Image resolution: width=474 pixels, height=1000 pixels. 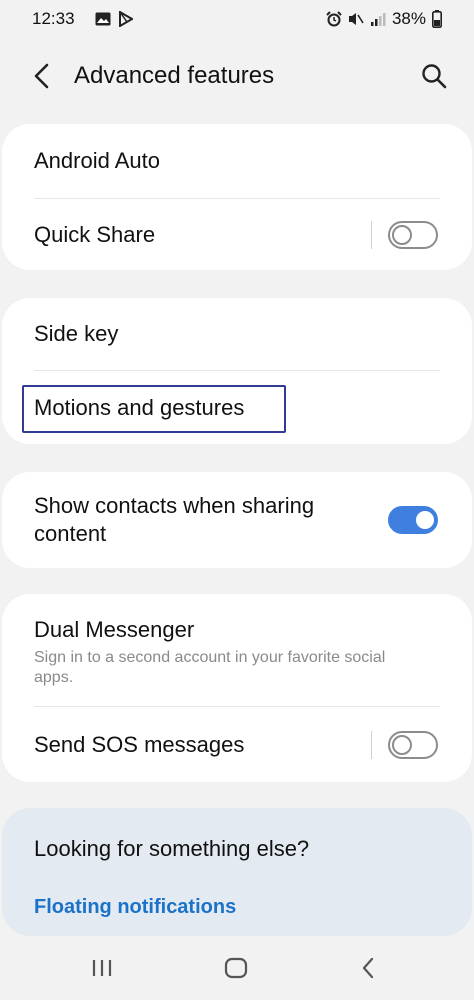 I want to click on show-contacts-label-line2: content, so click(x=70, y=533).